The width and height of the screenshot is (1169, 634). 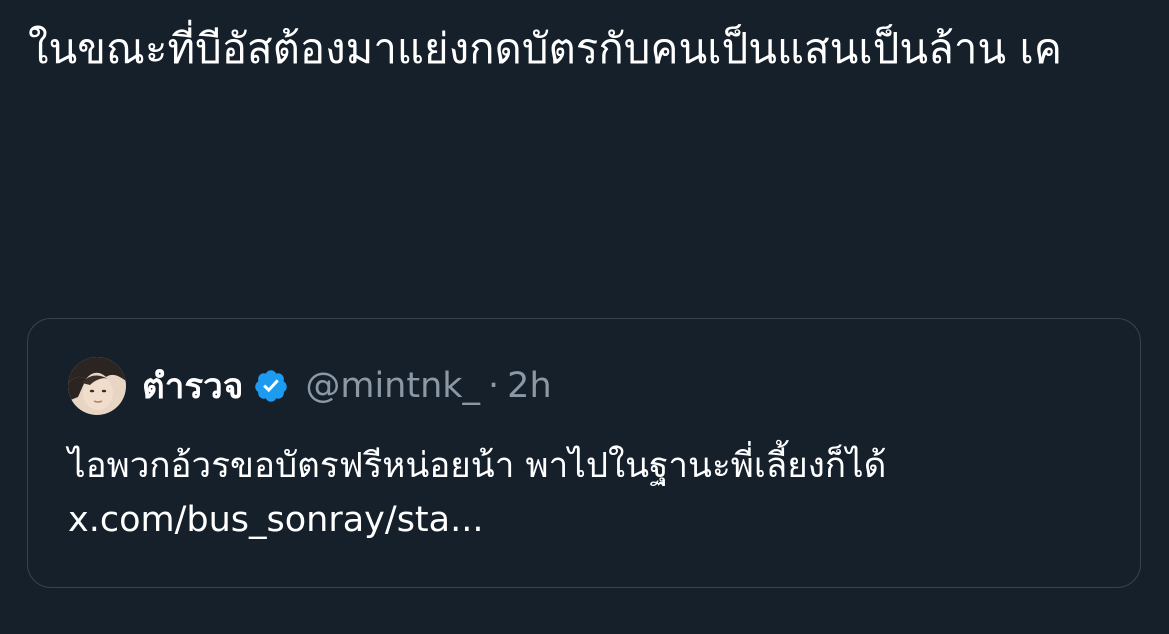 I want to click on timestamp: 2h, so click(x=529, y=386).